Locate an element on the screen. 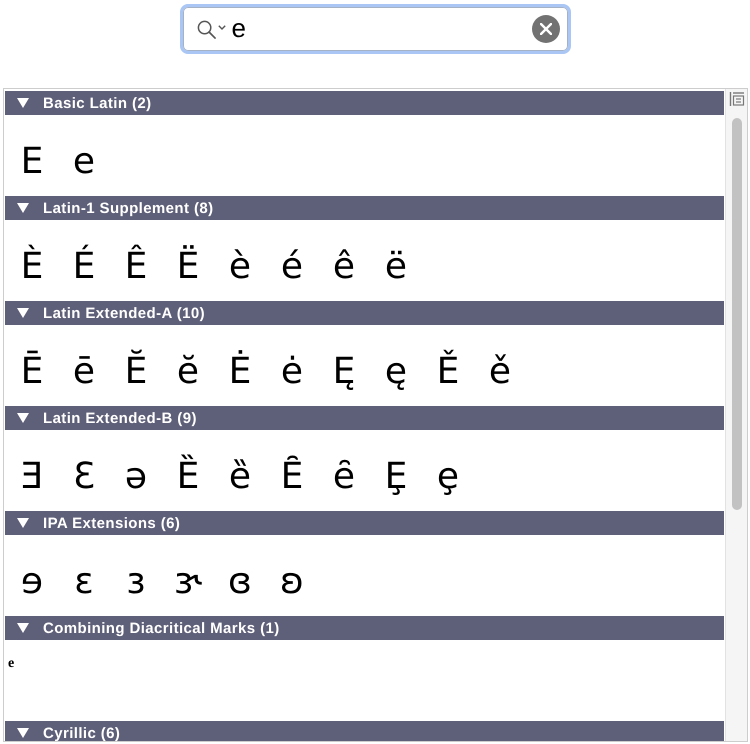 The width and height of the screenshot is (750, 744). section-header: Latin Extended-A (10) is located at coordinates (364, 313).